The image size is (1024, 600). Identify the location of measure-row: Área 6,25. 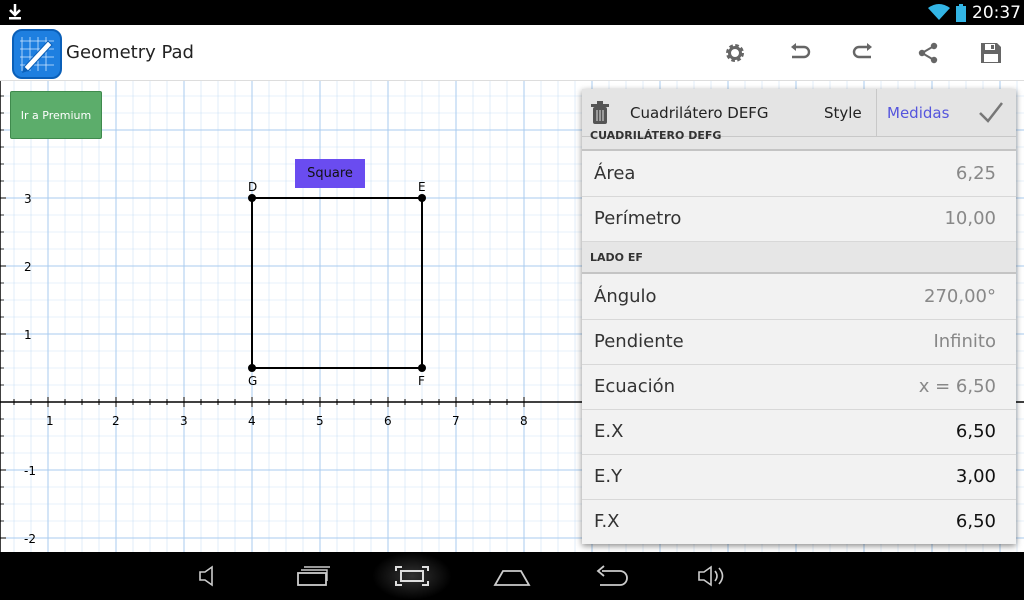
(799, 174).